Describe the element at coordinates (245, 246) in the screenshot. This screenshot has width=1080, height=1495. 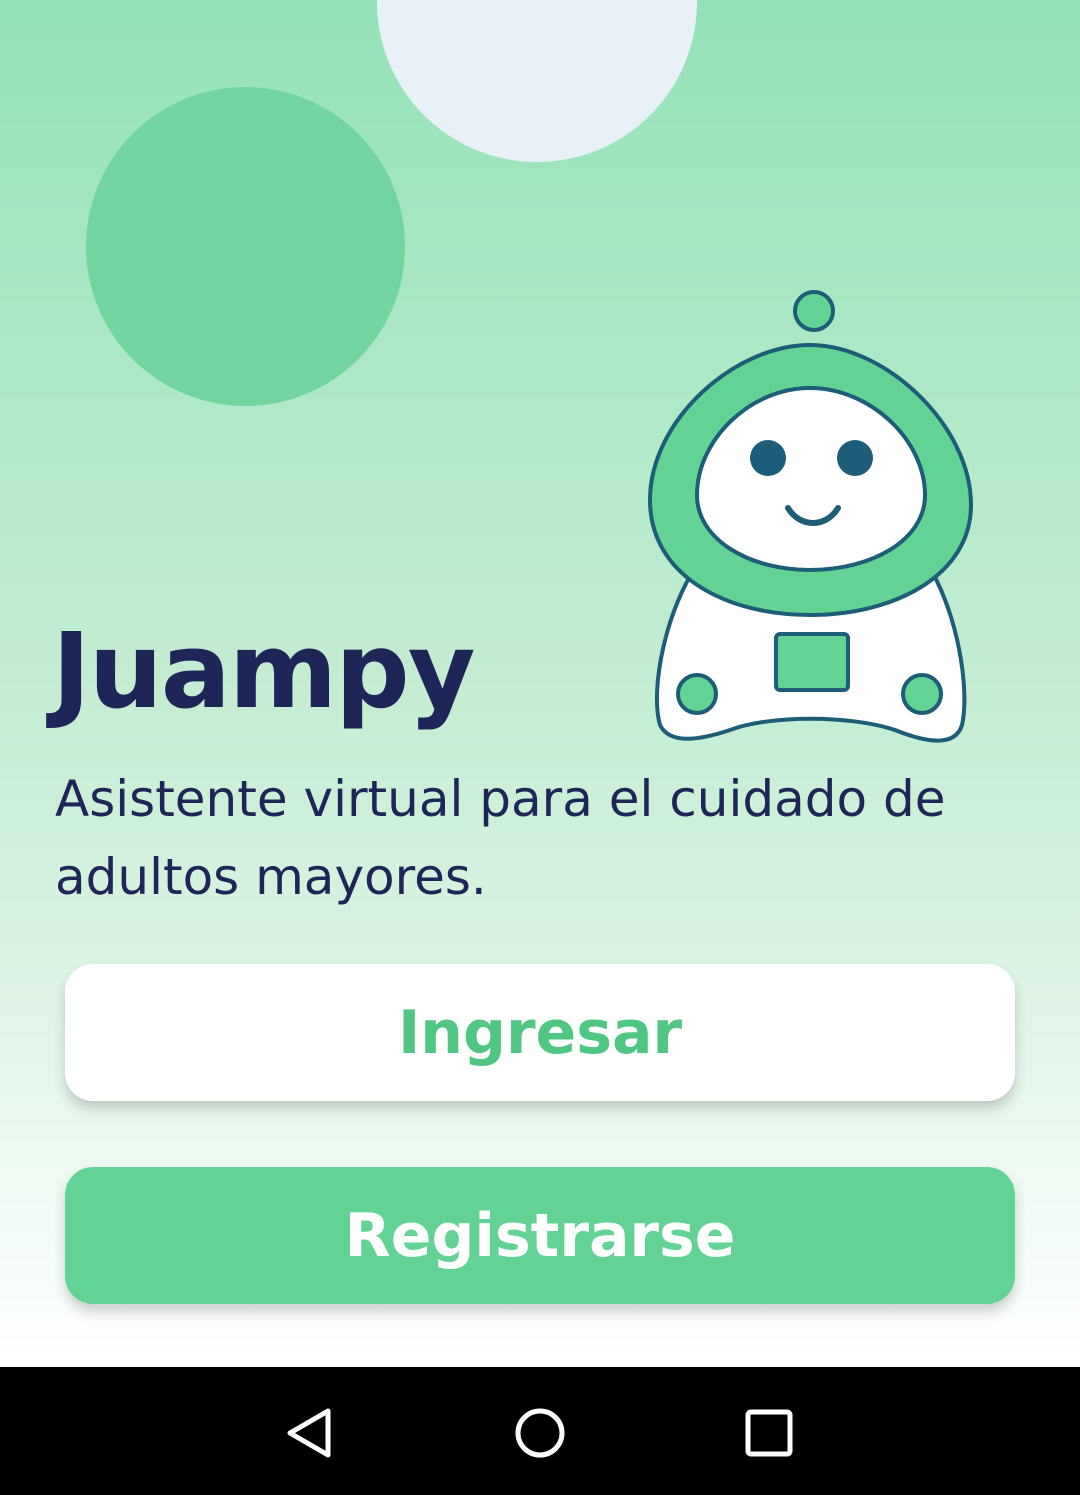
I see `decorative-green-circle` at that location.